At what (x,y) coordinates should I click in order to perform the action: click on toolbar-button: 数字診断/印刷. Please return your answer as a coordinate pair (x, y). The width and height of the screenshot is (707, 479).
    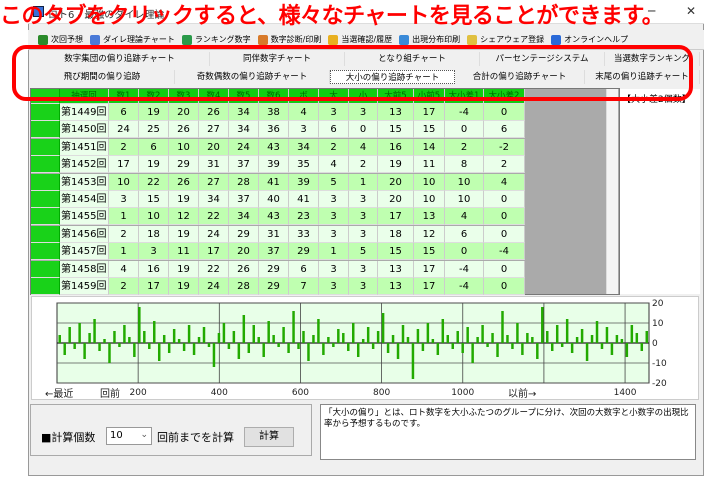
    Looking at the image, I should click on (289, 39).